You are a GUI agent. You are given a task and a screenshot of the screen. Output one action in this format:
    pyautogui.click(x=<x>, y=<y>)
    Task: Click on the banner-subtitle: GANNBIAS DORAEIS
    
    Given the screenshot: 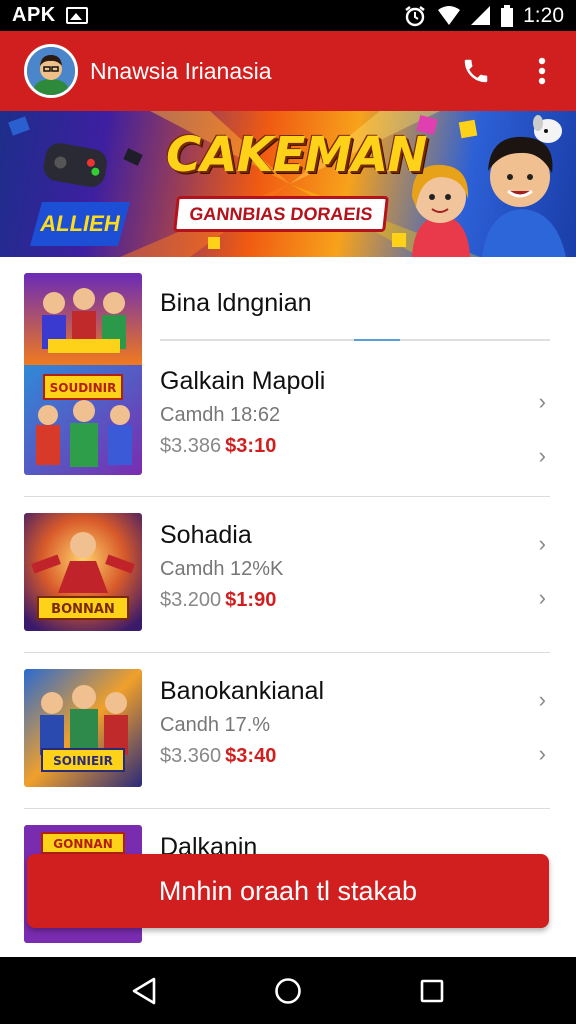 What is the action you would take?
    pyautogui.click(x=281, y=214)
    